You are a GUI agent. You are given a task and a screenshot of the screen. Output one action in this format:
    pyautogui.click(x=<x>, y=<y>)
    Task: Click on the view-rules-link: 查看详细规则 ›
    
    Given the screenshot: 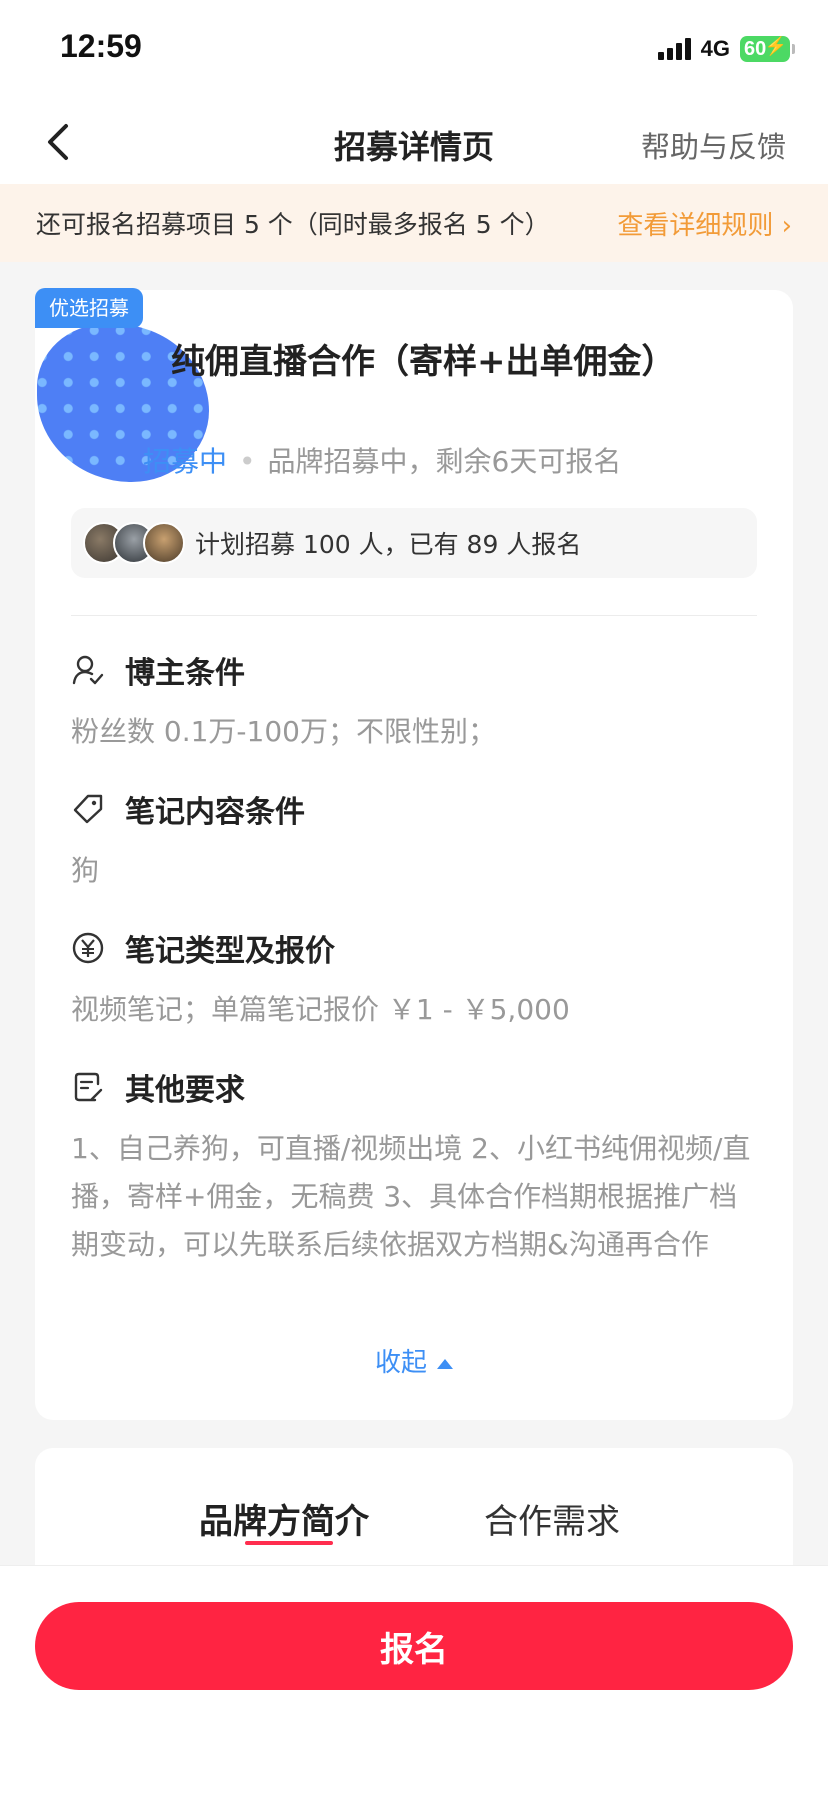 What is the action you would take?
    pyautogui.click(x=704, y=223)
    